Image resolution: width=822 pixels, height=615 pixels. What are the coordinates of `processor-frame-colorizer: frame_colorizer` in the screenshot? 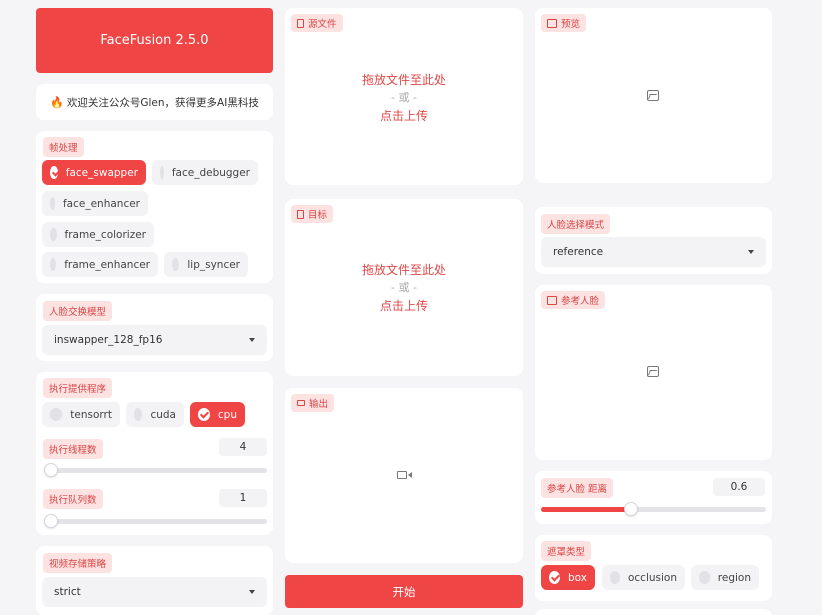 It's located at (98, 234).